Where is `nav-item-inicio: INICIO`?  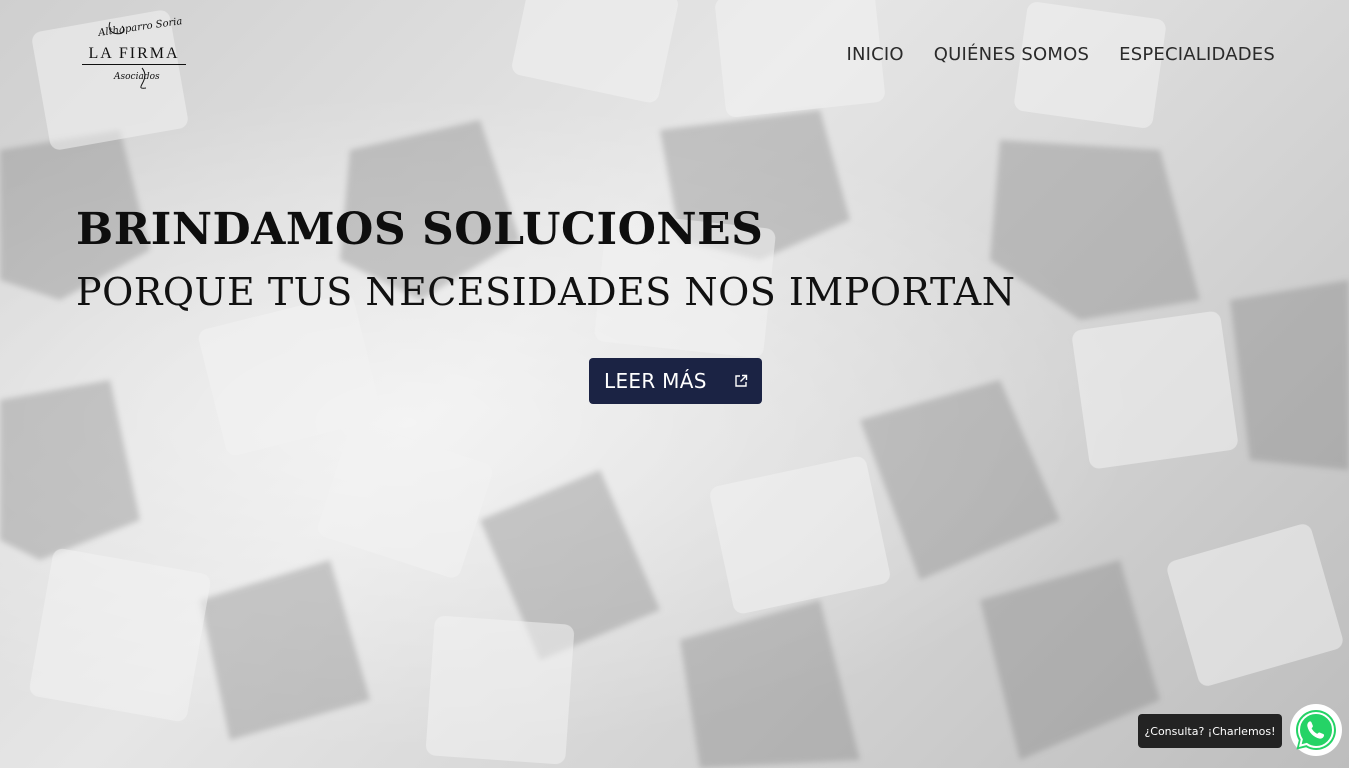
nav-item-inicio: INICIO is located at coordinates (874, 54).